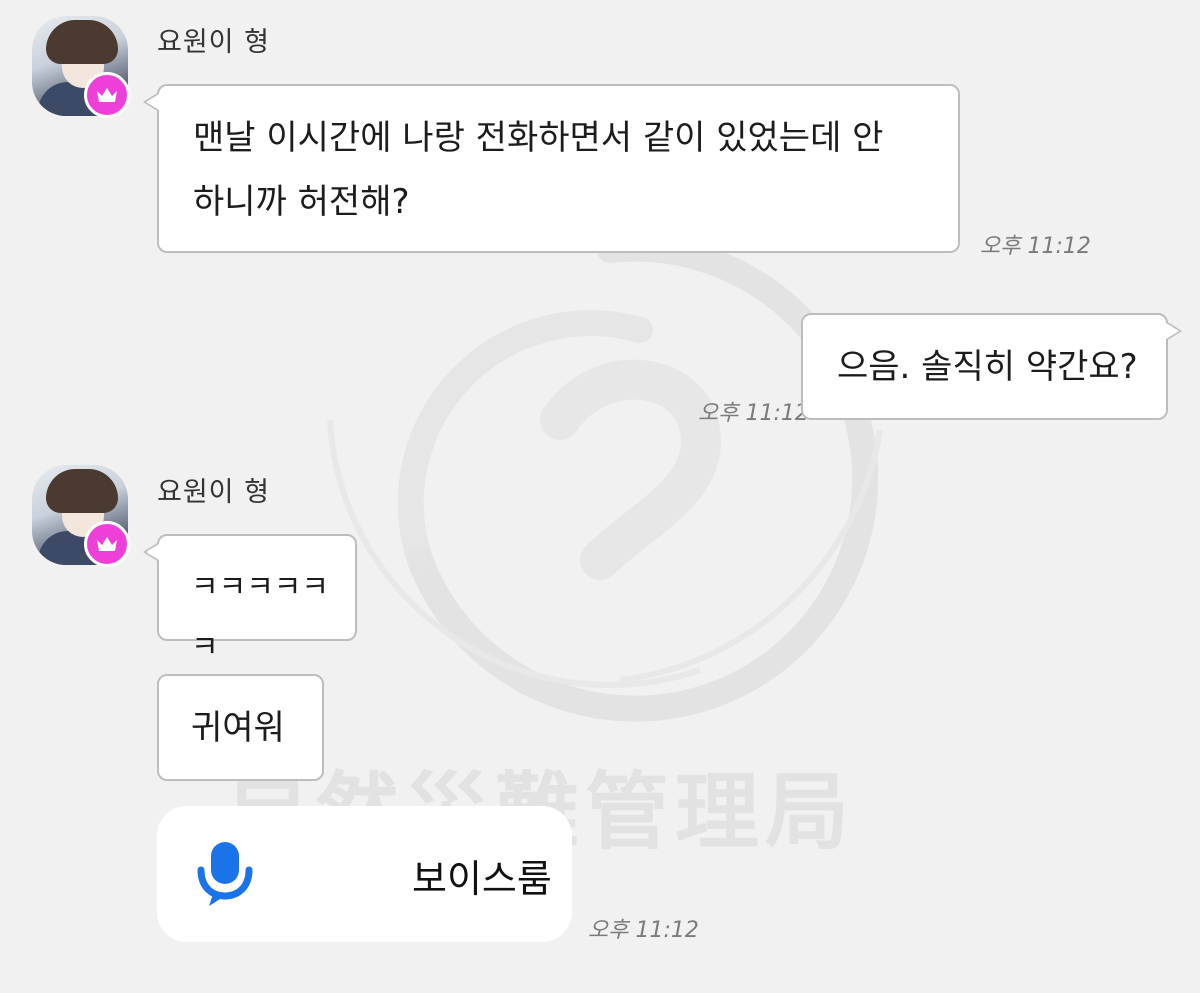  I want to click on microphone-chat-icon, so click(225, 874).